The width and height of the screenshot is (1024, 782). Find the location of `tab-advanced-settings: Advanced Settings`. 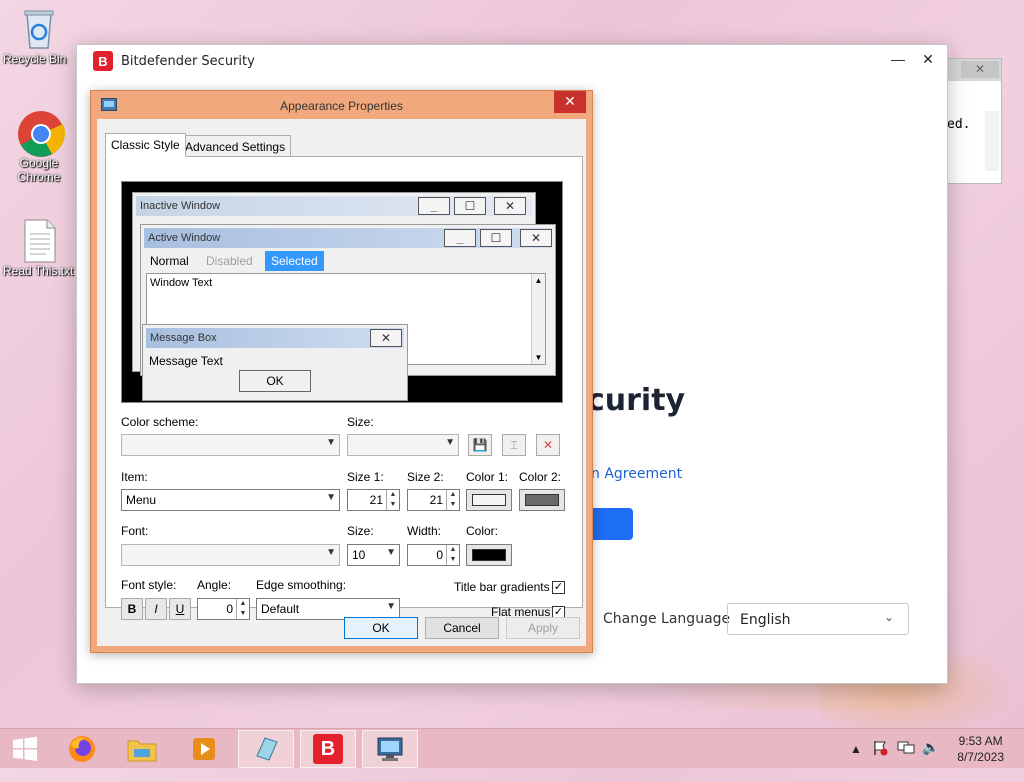

tab-advanced-settings: Advanced Settings is located at coordinates (235, 146).